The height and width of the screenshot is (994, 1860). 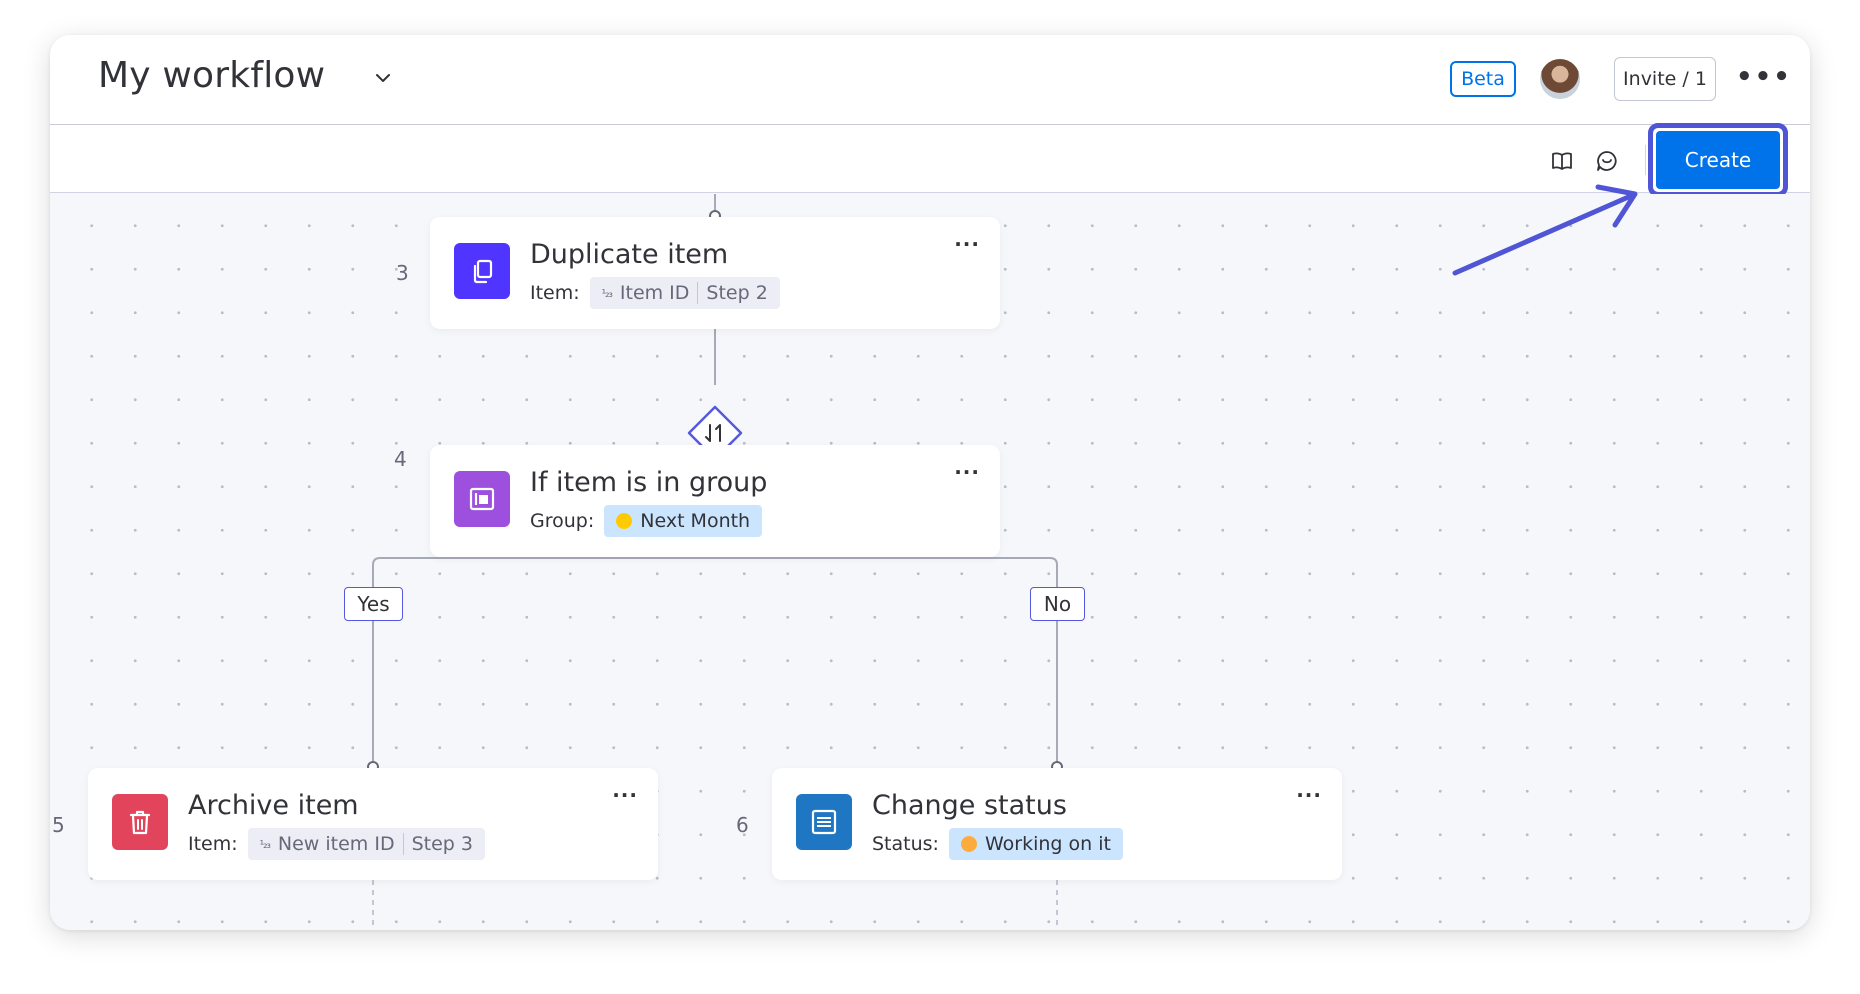 I want to click on item-id-chip: ¹₂₃ Item ID Step 2, so click(x=684, y=293).